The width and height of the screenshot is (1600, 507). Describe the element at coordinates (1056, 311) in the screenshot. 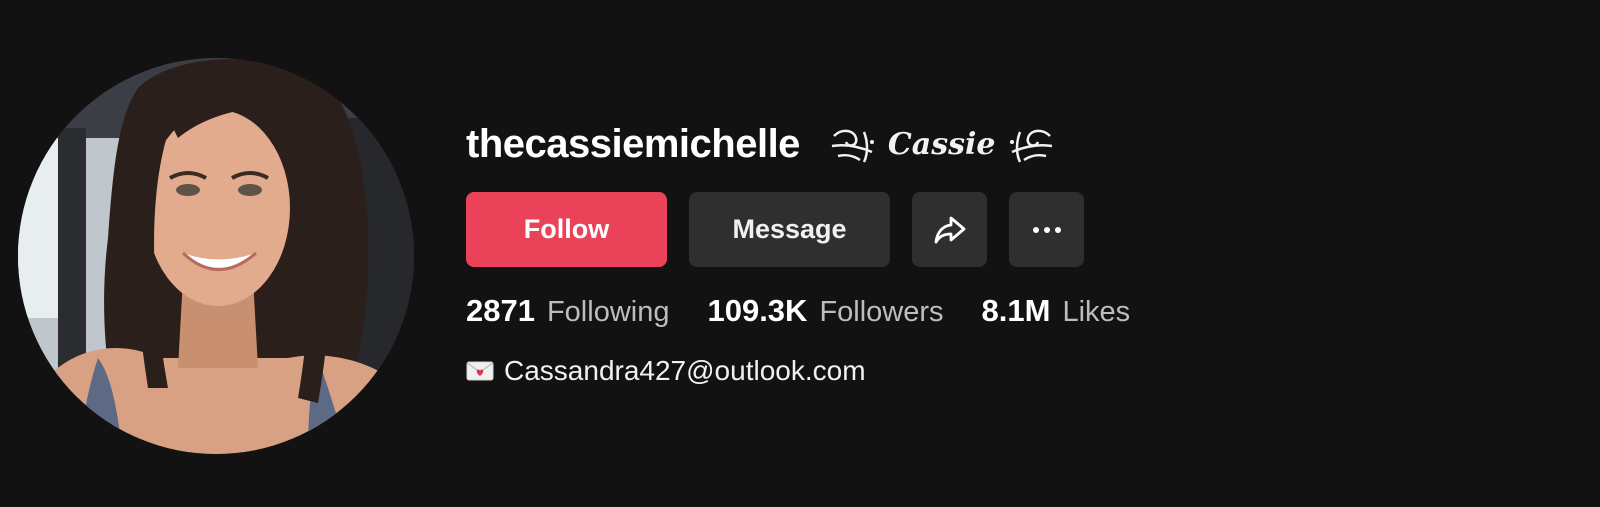

I see `stat-likes: 8.1M Likes` at that location.